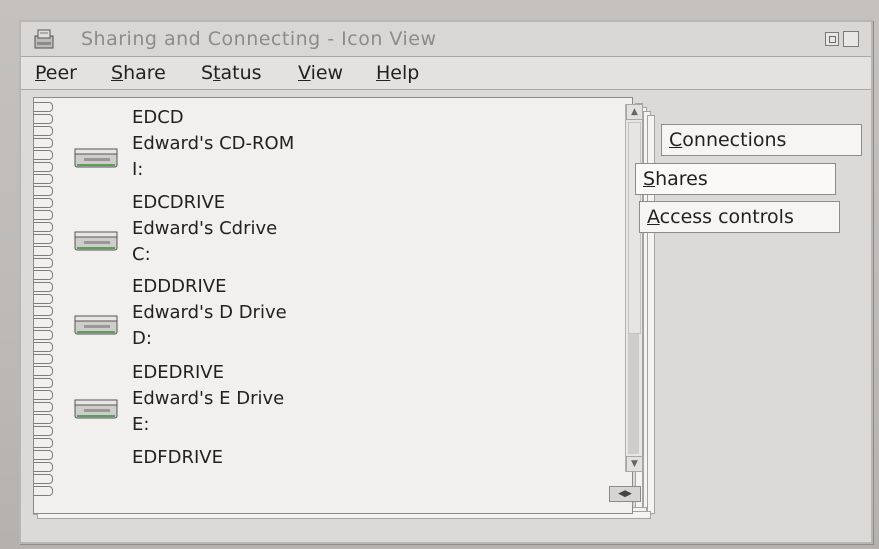 The height and width of the screenshot is (549, 879). Describe the element at coordinates (446, 73) in the screenshot. I see `menu-bar: Peer Share Status View Help` at that location.